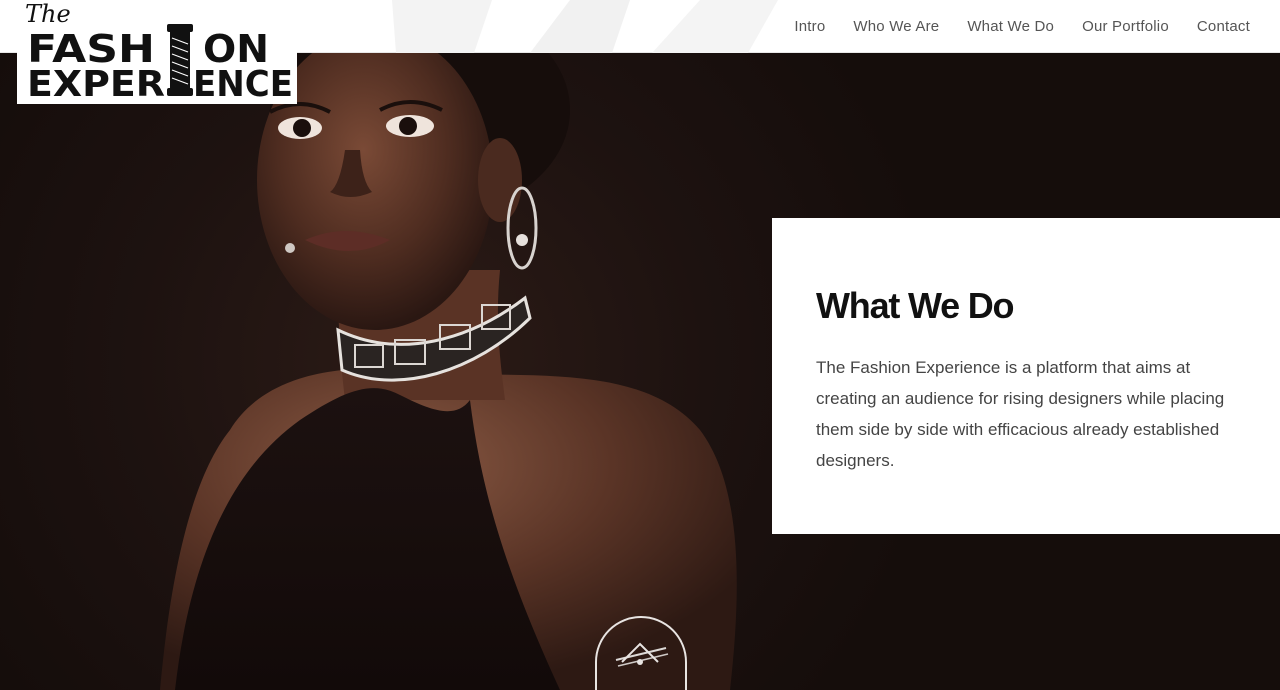 This screenshot has width=1280, height=690. I want to click on scroll-down-button, so click(641, 653).